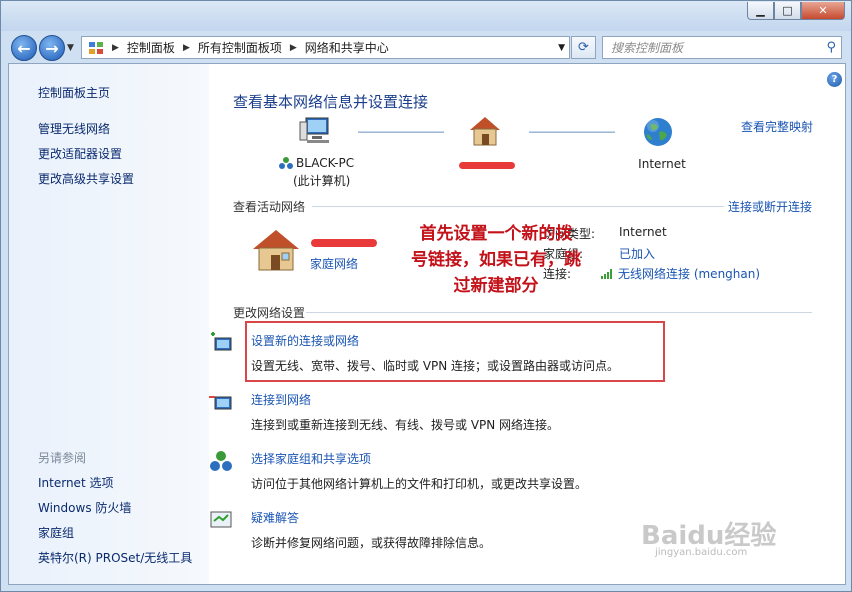 The height and width of the screenshot is (592, 852). I want to click on computer-label: BLACK-PC (此计算机), so click(319, 172).